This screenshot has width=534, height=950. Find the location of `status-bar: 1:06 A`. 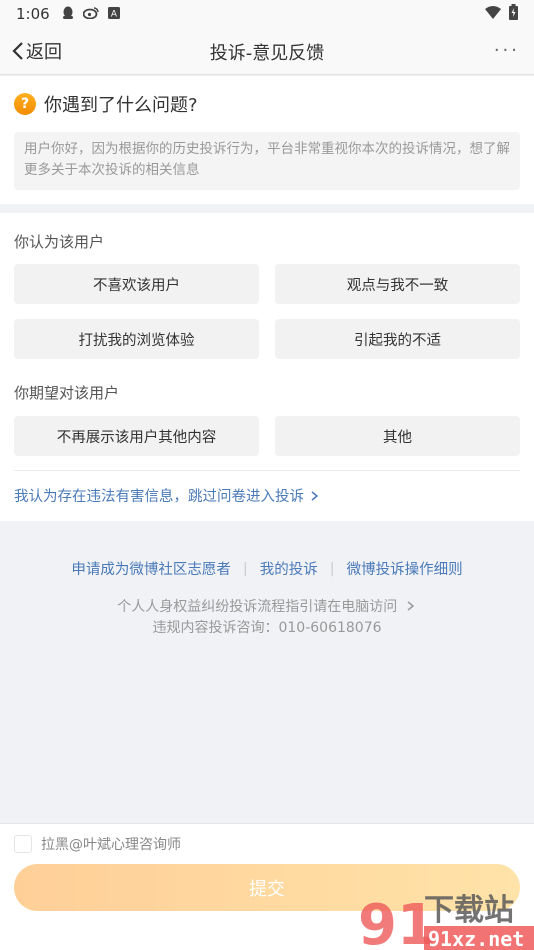

status-bar: 1:06 A is located at coordinates (267, 14).